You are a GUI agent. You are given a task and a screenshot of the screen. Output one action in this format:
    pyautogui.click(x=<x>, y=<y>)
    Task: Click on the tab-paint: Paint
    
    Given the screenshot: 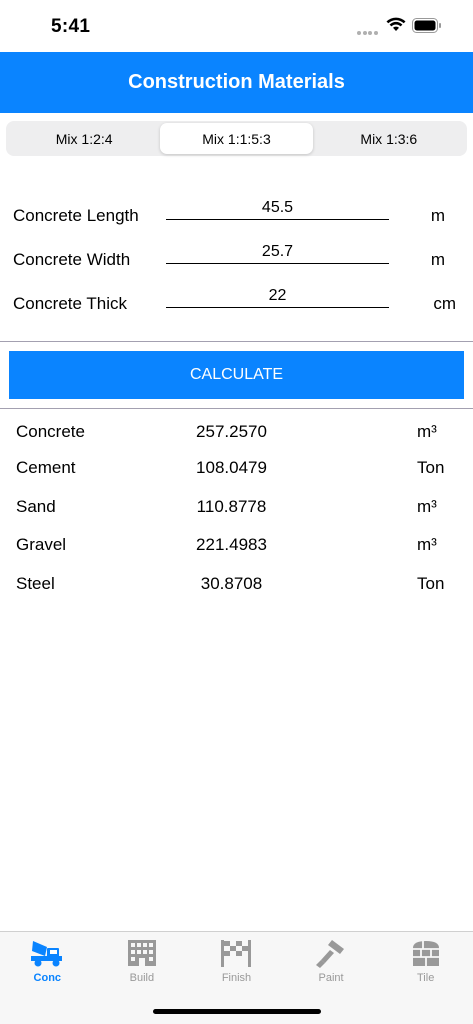 What is the action you would take?
    pyautogui.click(x=331, y=962)
    